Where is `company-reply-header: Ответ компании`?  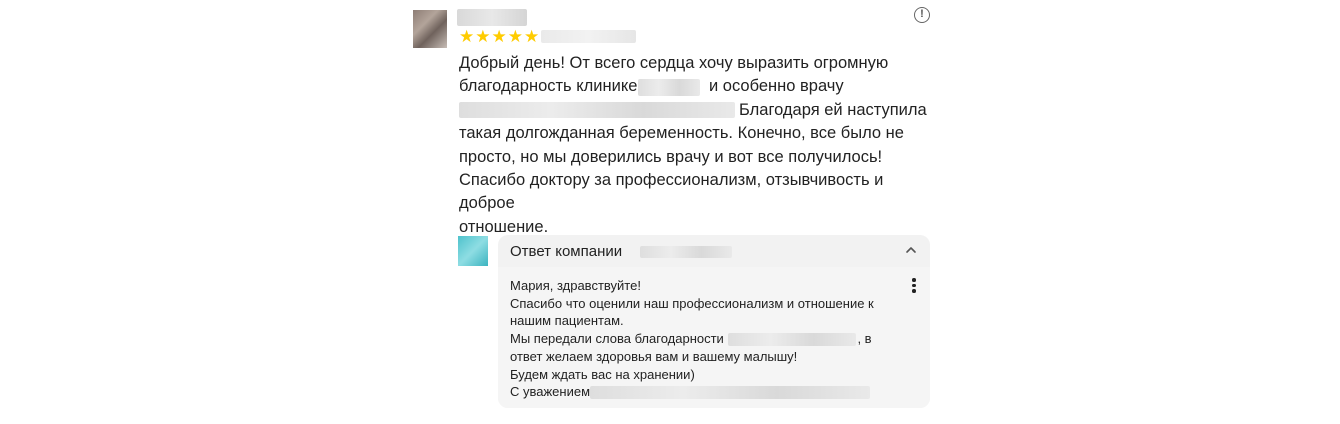
company-reply-header: Ответ компании is located at coordinates (621, 252).